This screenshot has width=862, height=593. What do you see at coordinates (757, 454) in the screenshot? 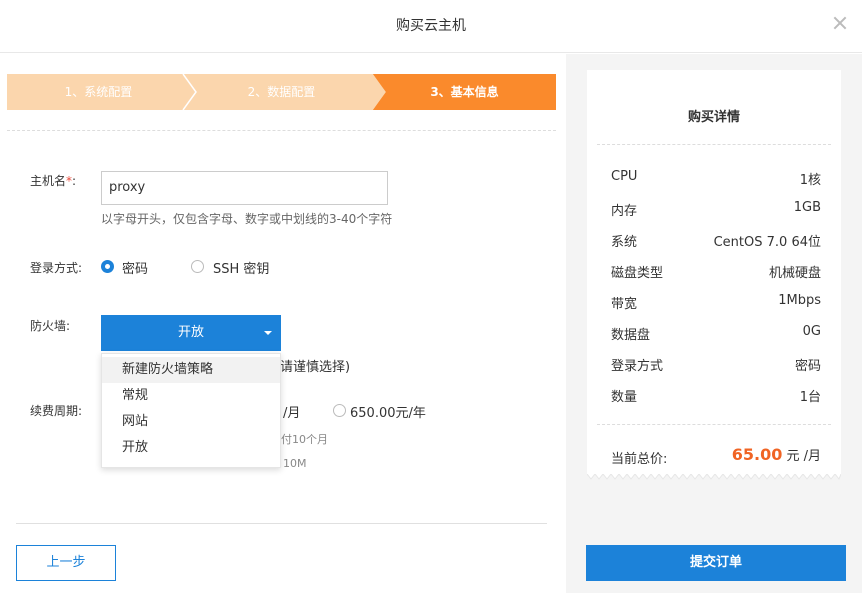
I see `total-amount: 65.00` at bounding box center [757, 454].